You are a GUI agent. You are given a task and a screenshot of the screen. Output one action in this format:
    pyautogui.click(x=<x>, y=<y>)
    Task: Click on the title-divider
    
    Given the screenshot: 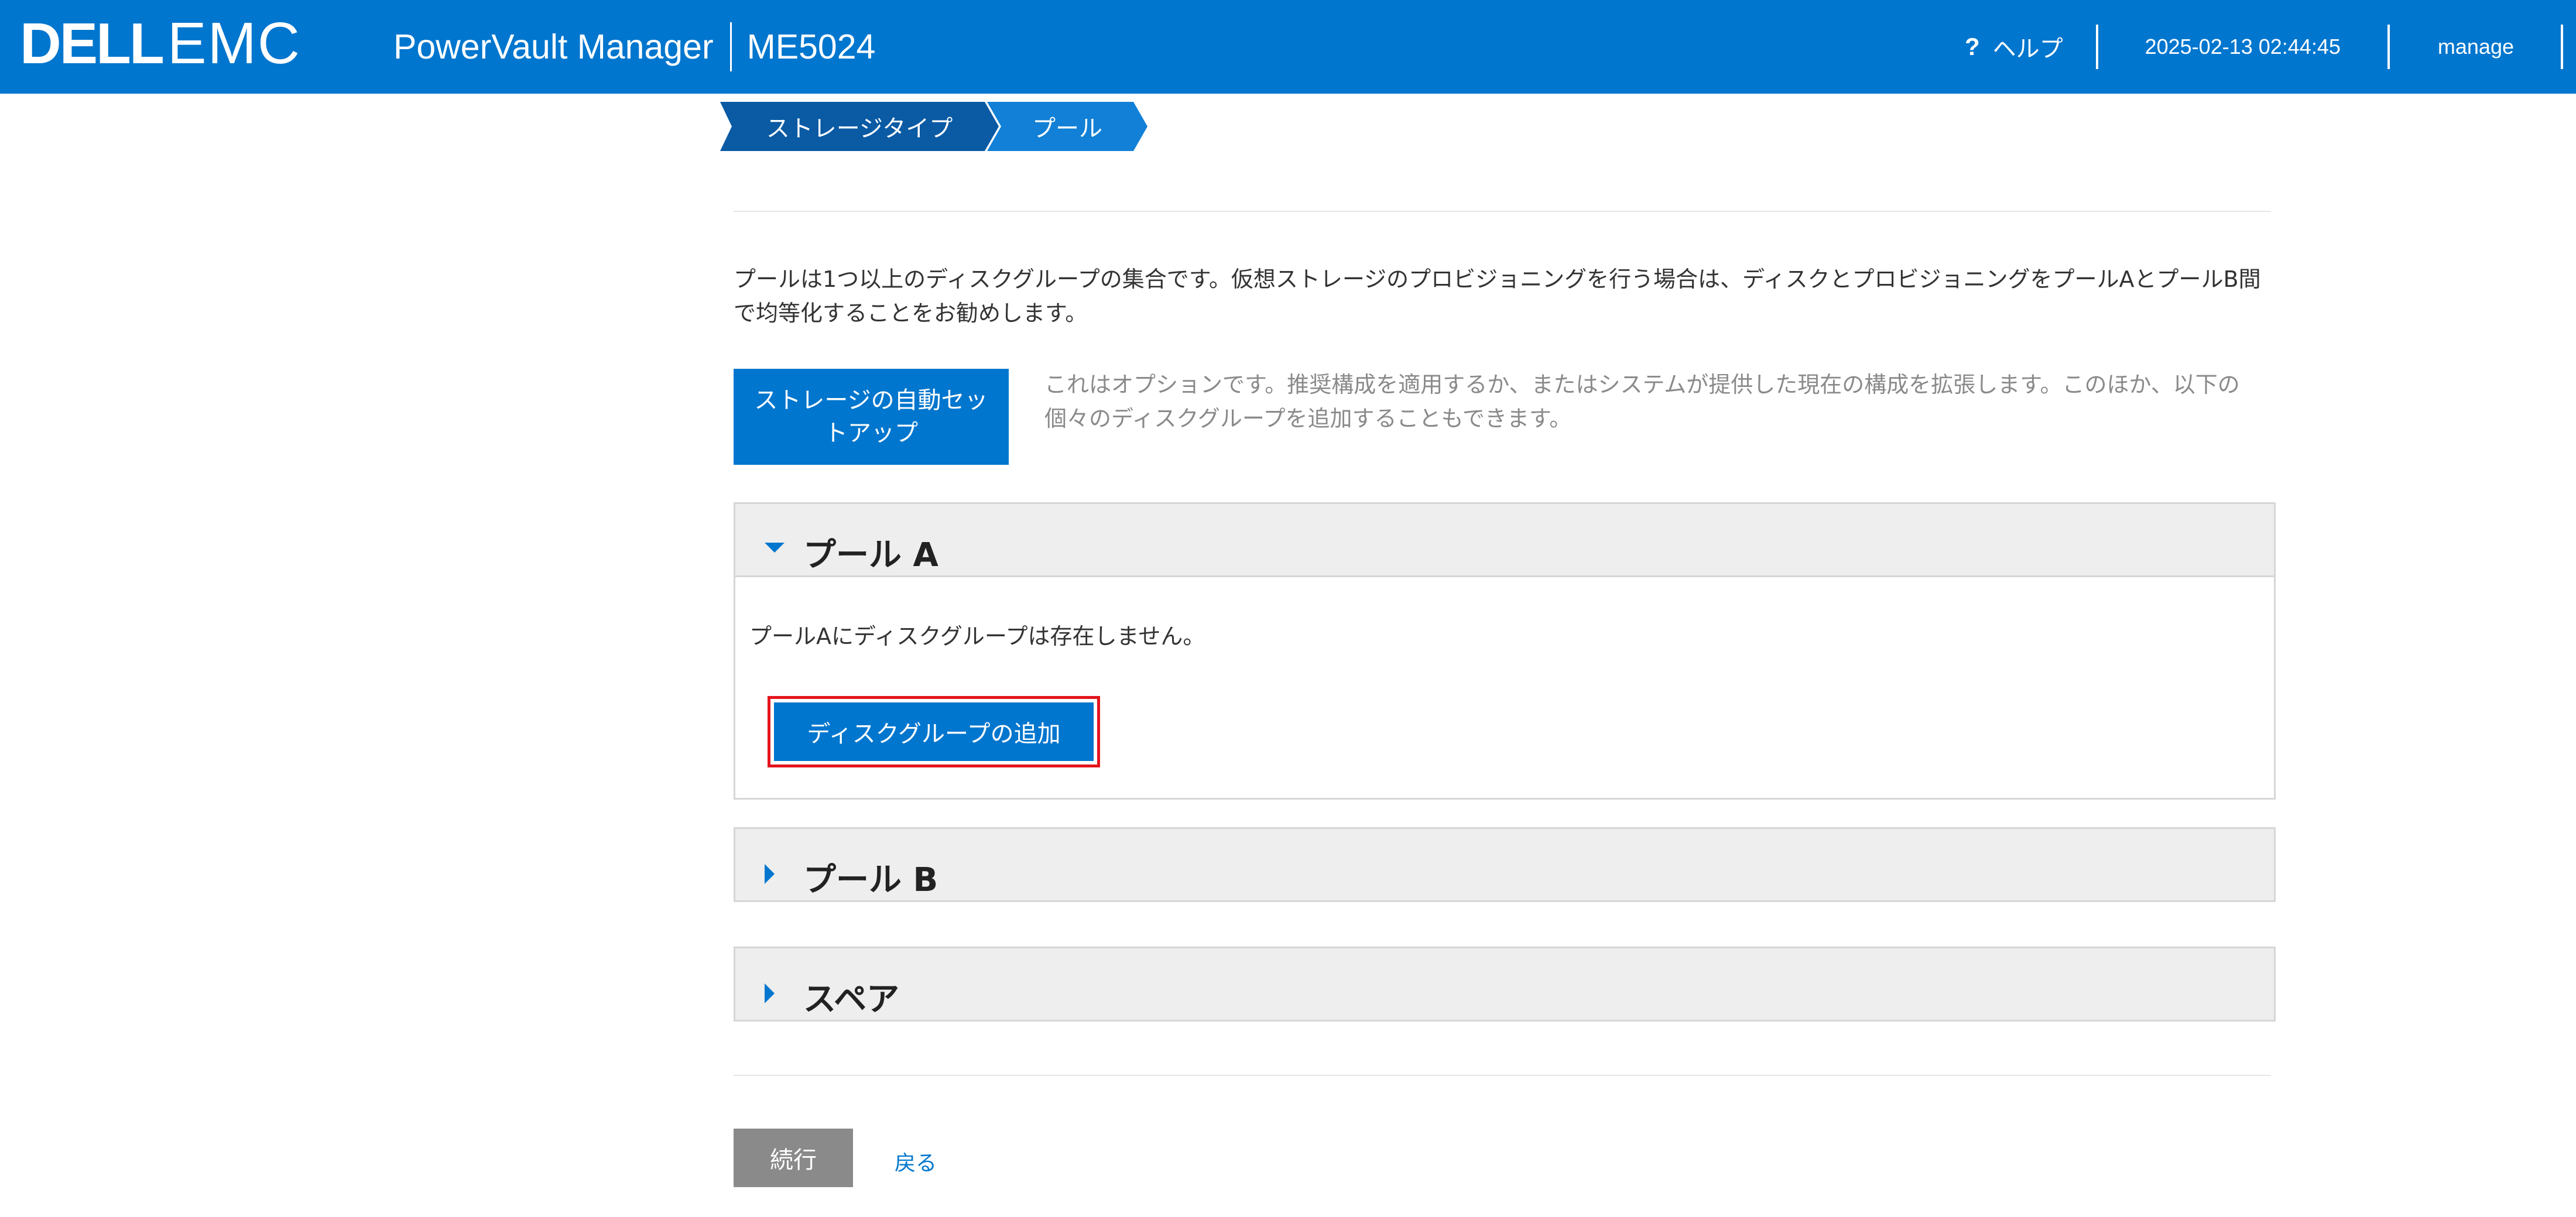 What is the action you would take?
    pyautogui.click(x=730, y=46)
    